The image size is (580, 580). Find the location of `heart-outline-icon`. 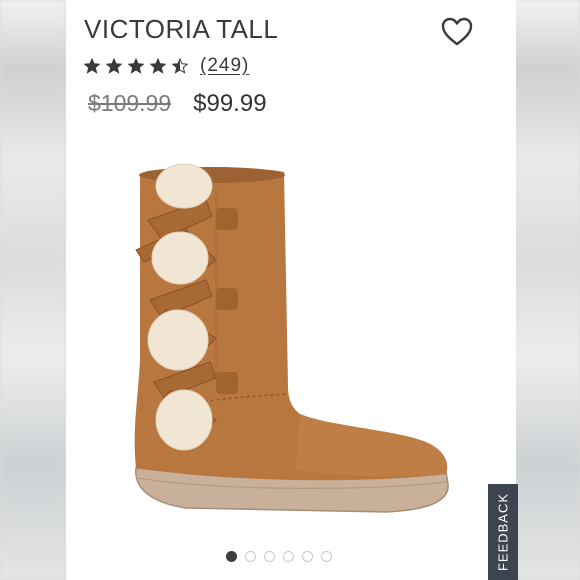

heart-outline-icon is located at coordinates (457, 31).